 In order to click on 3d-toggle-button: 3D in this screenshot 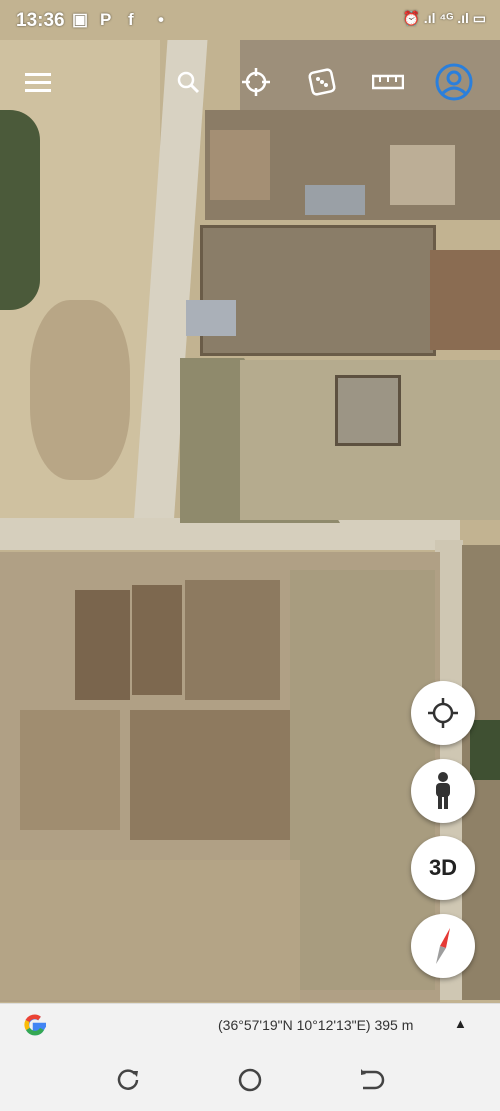, I will do `click(443, 868)`.